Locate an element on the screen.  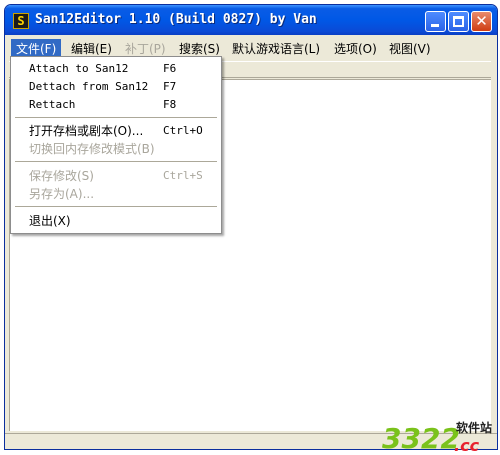
menu-item-label: 保存修改(S) is located at coordinates (61, 176).